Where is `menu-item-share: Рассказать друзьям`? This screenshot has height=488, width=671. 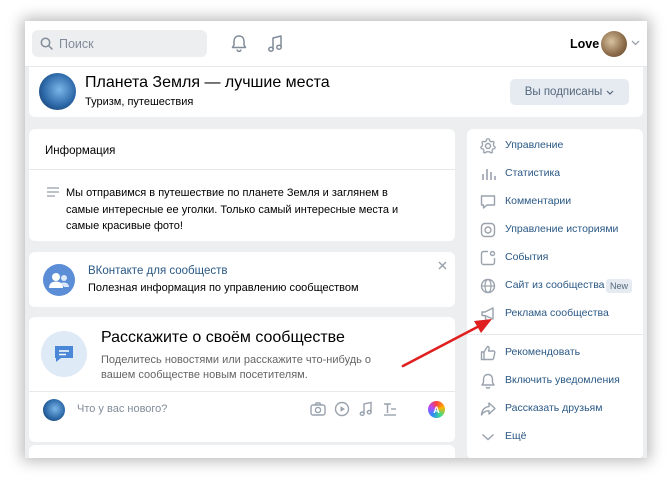 menu-item-share: Рассказать друзьям is located at coordinates (555, 409).